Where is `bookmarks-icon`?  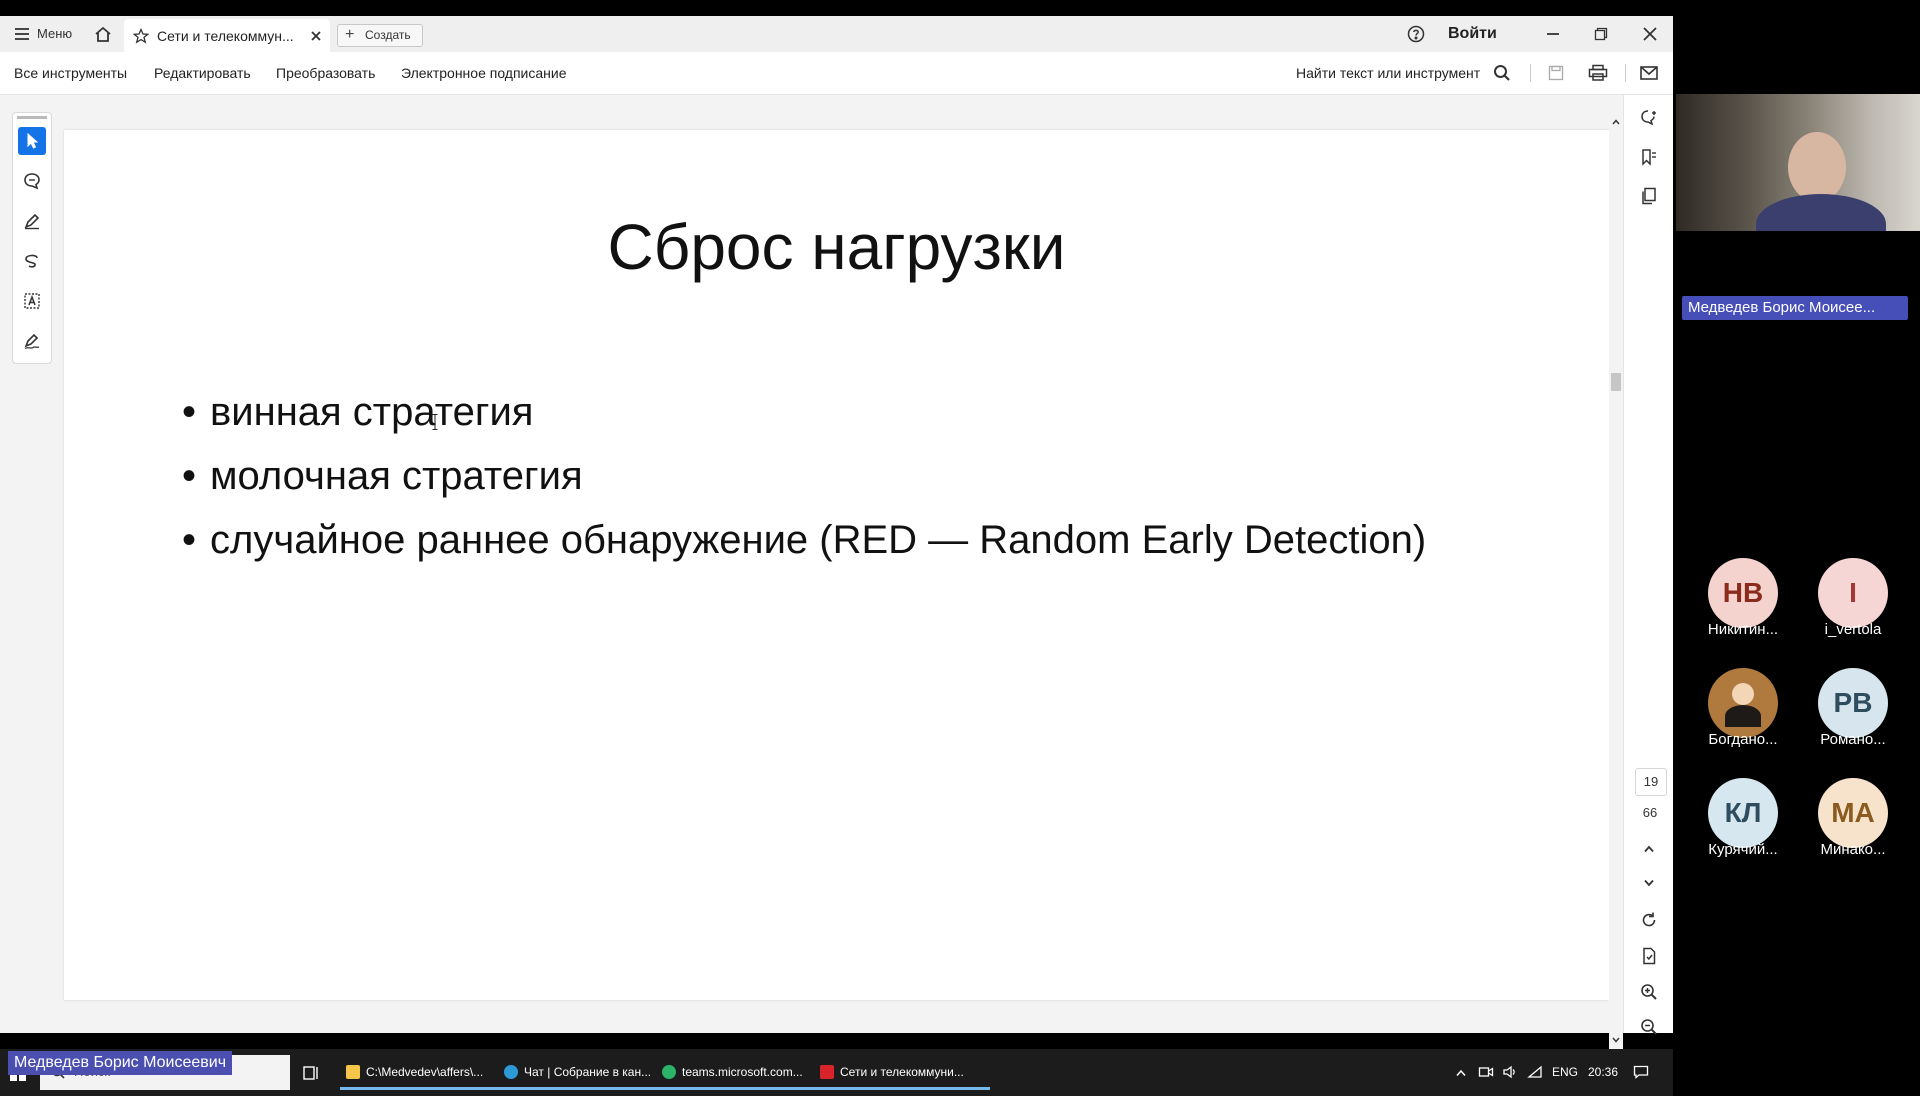 bookmarks-icon is located at coordinates (1649, 157).